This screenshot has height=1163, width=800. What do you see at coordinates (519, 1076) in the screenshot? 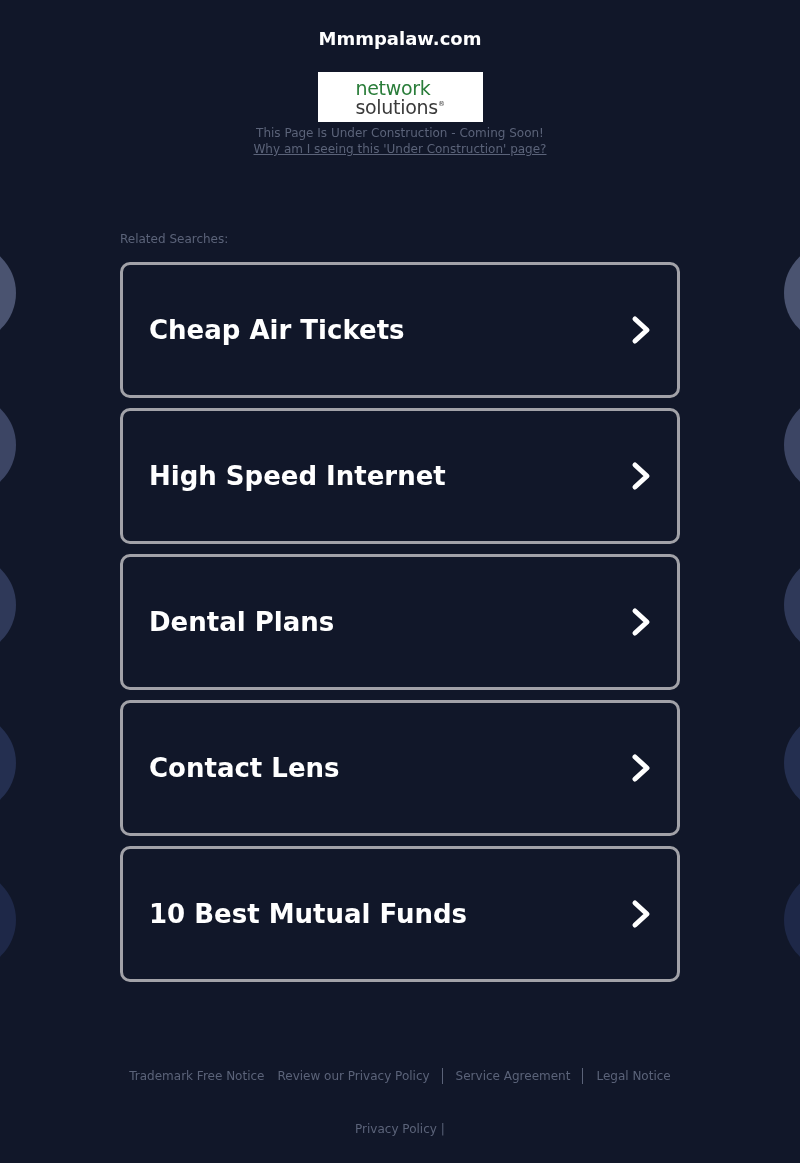
I see `footer-link: Service Agreement` at bounding box center [519, 1076].